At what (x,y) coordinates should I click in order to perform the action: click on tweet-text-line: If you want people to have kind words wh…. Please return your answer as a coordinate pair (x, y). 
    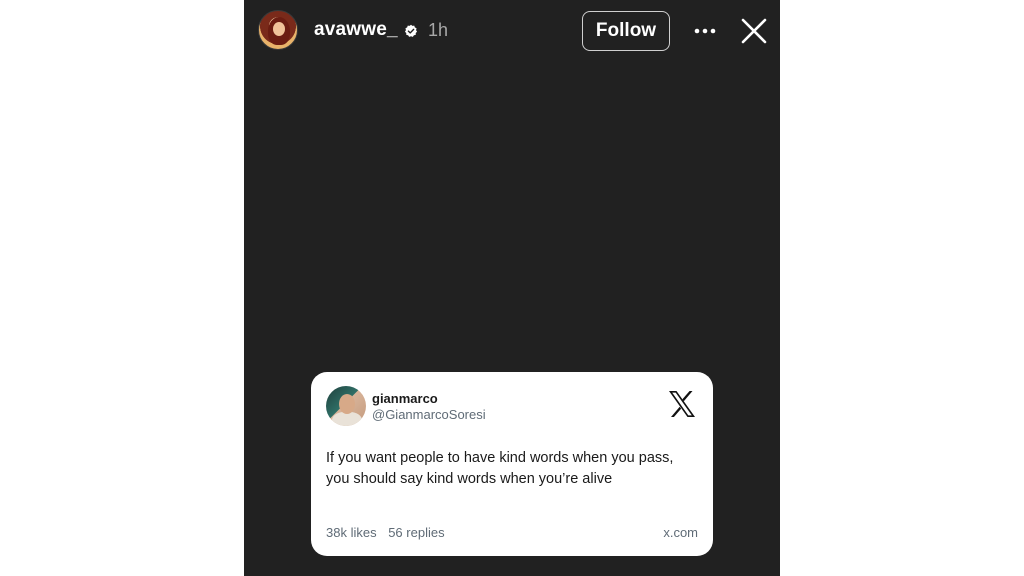
    Looking at the image, I should click on (500, 458).